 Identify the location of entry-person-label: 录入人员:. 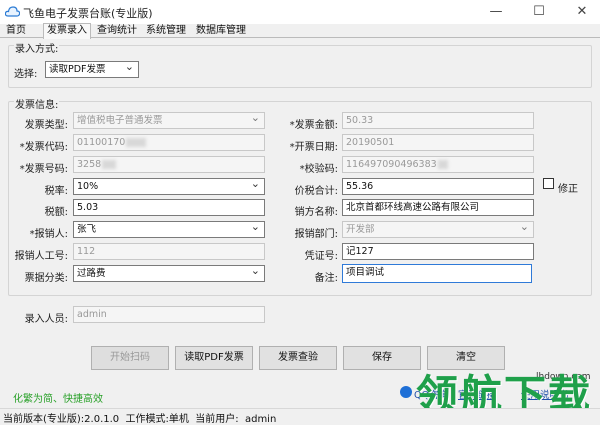
(46, 319).